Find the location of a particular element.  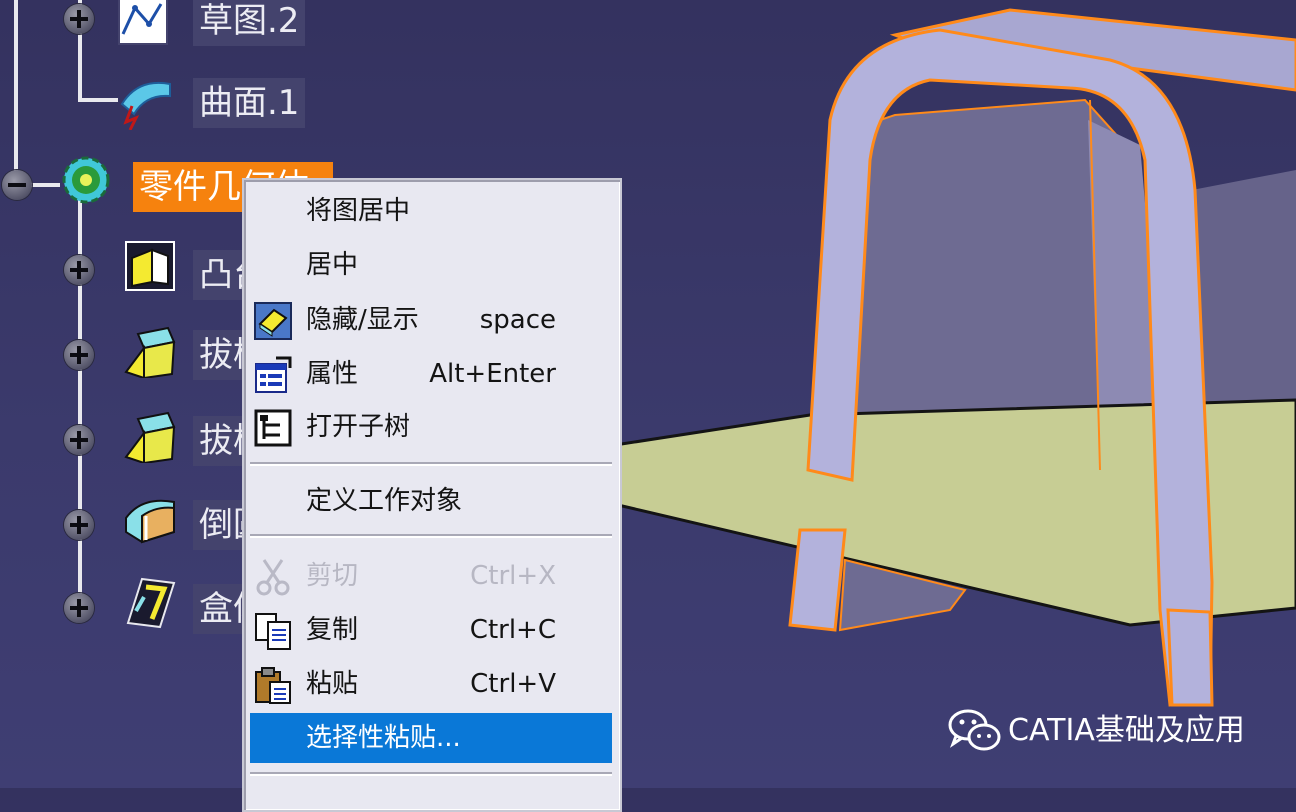

menu-item-hide-show: 隐藏/显示 space is located at coordinates (431, 320).